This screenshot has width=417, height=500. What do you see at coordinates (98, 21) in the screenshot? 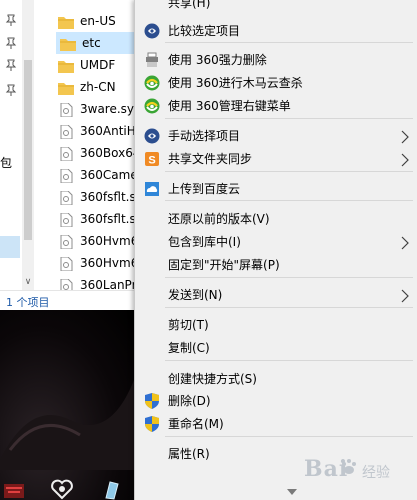
I see `file-name: en-US` at bounding box center [98, 21].